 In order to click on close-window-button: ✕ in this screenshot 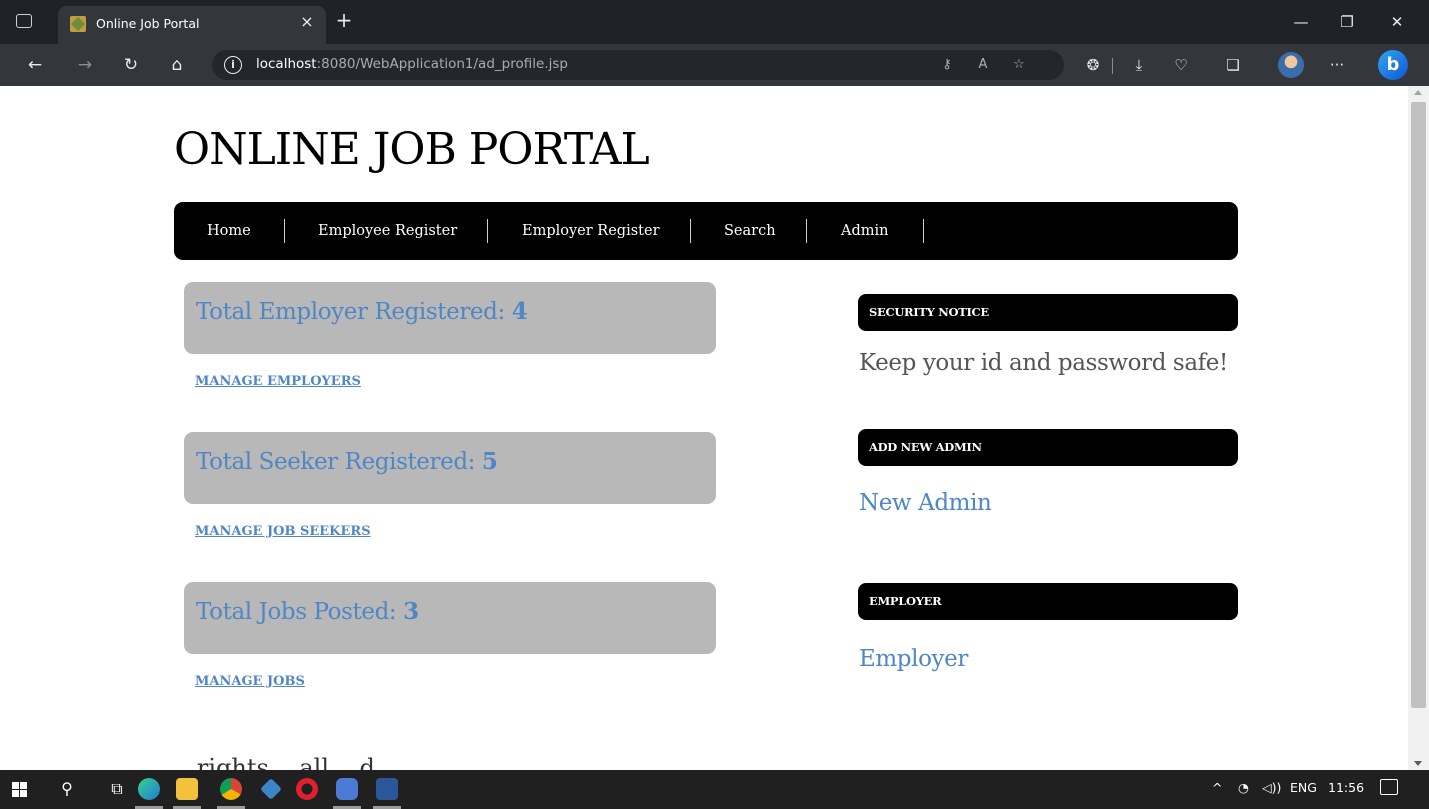, I will do `click(1397, 22)`.